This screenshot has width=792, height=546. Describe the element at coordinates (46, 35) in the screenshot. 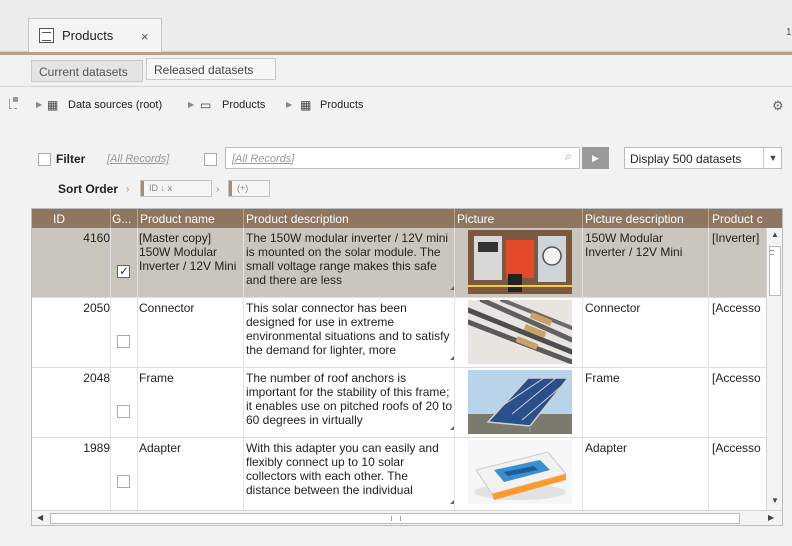

I see `table-icon` at that location.